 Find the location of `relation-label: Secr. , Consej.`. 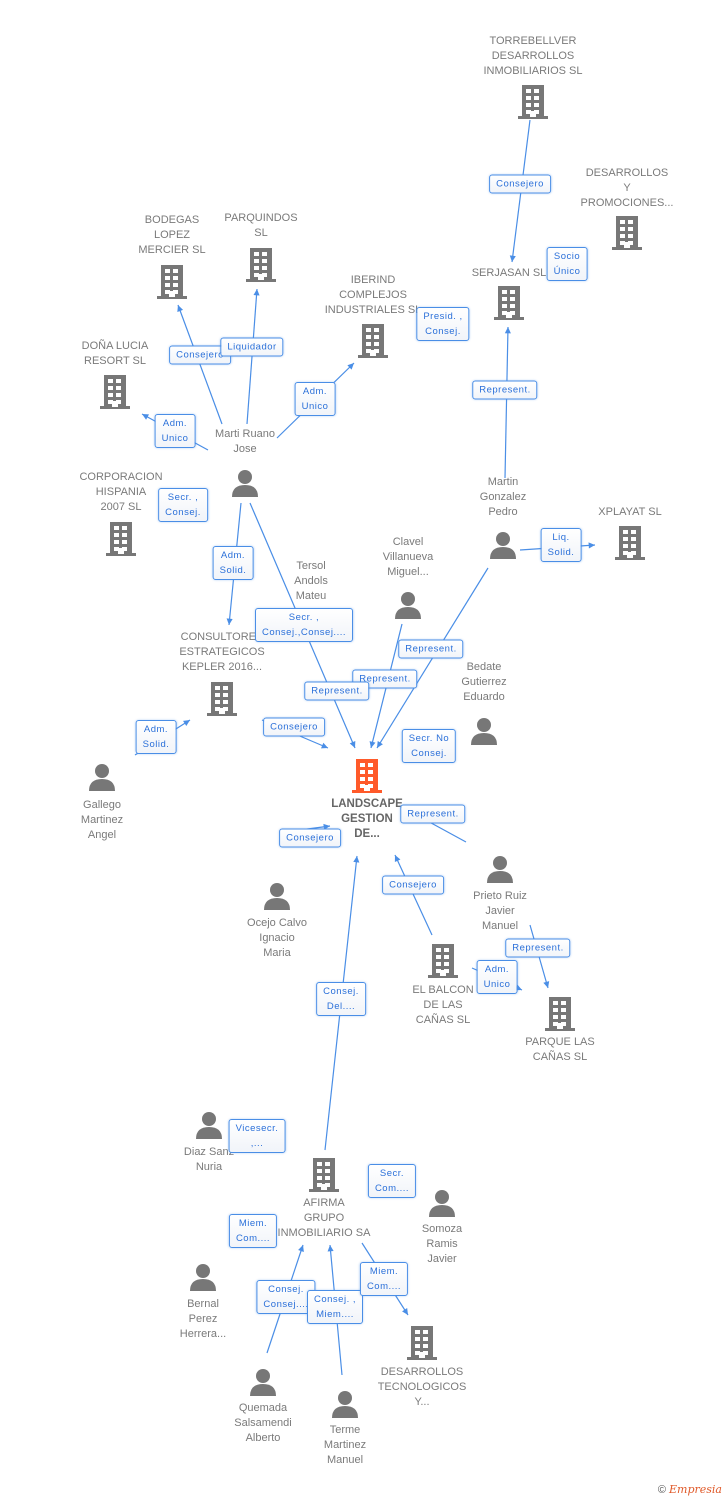

relation-label: Secr. , Consej. is located at coordinates (183, 505).